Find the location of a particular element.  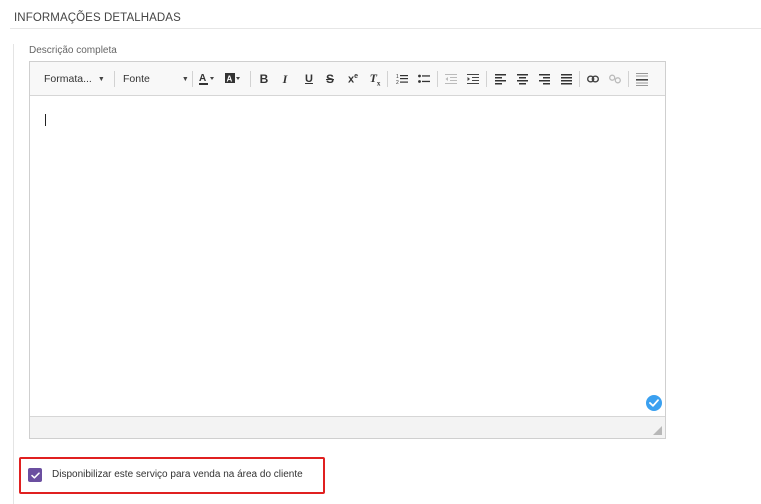

svg-text: 2 is located at coordinates (397, 82).